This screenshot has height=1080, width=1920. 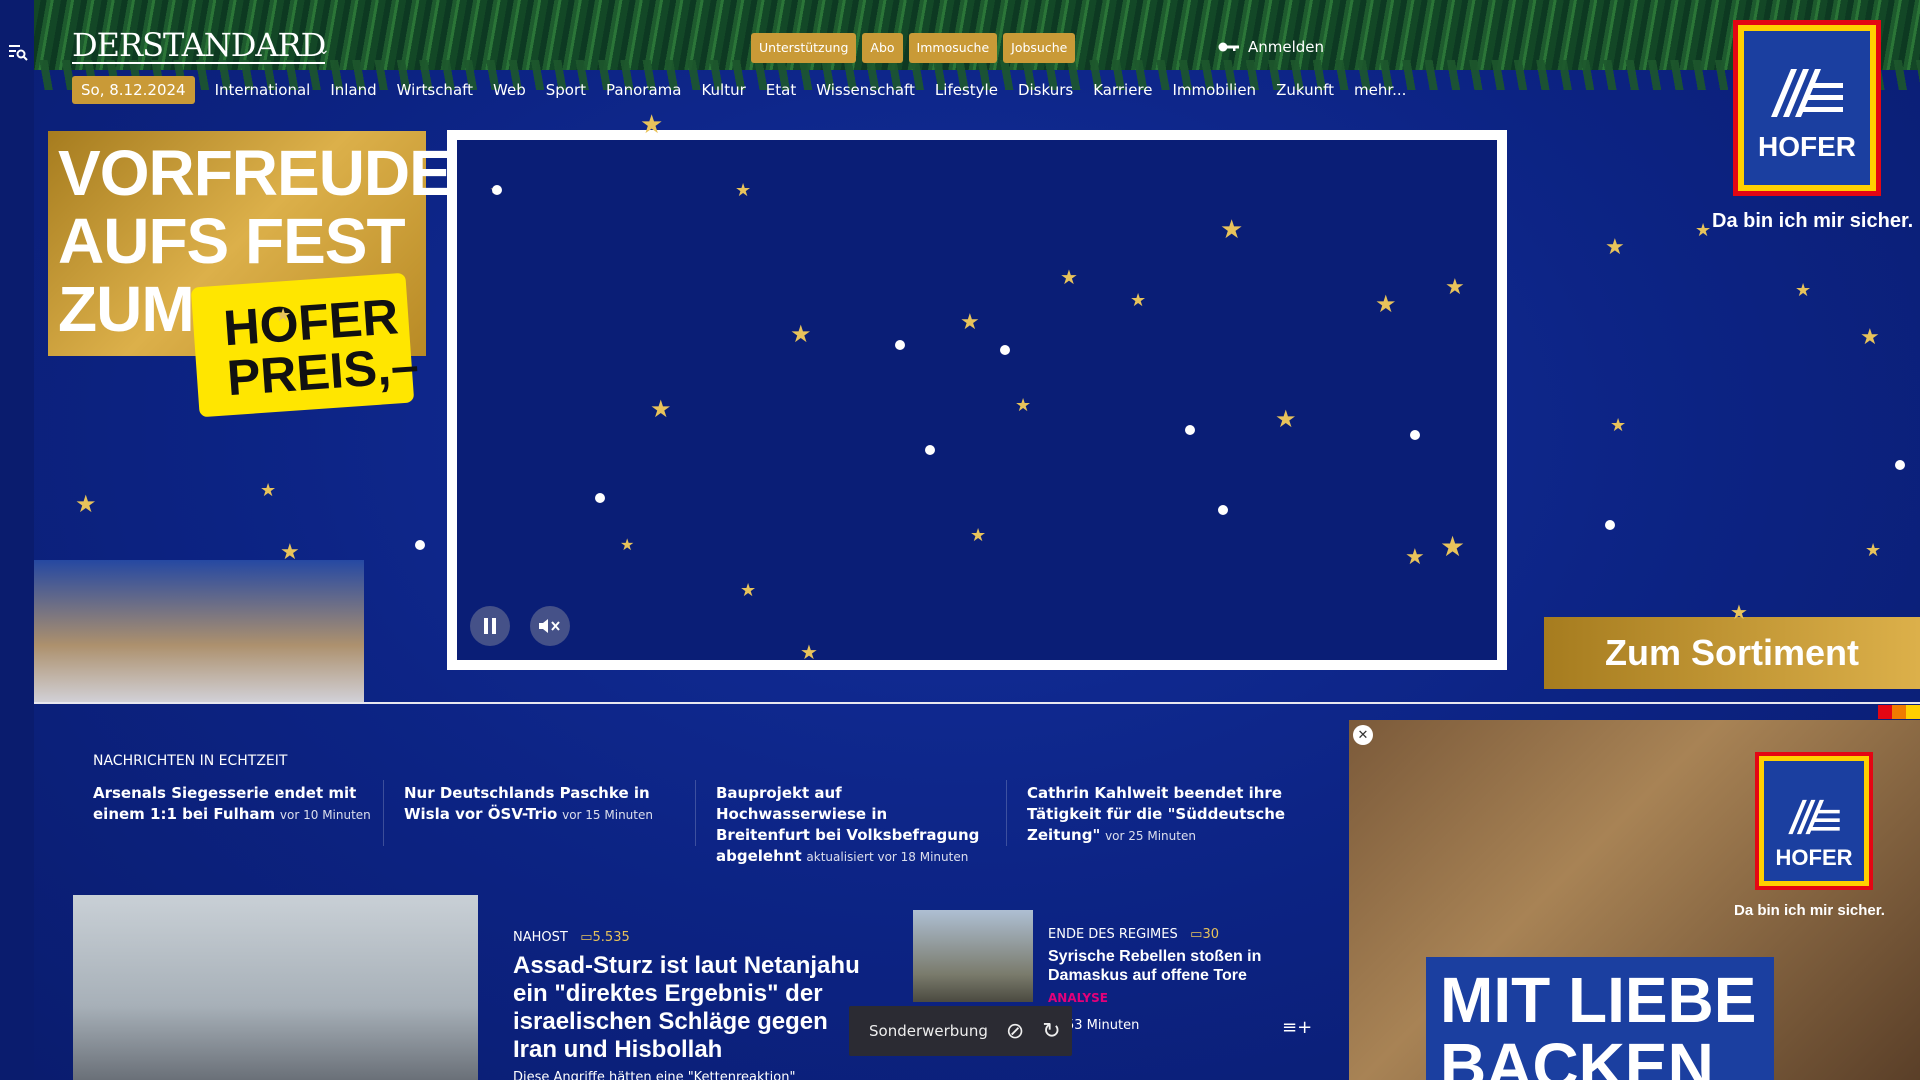 I want to click on pause-icon, so click(x=490, y=626).